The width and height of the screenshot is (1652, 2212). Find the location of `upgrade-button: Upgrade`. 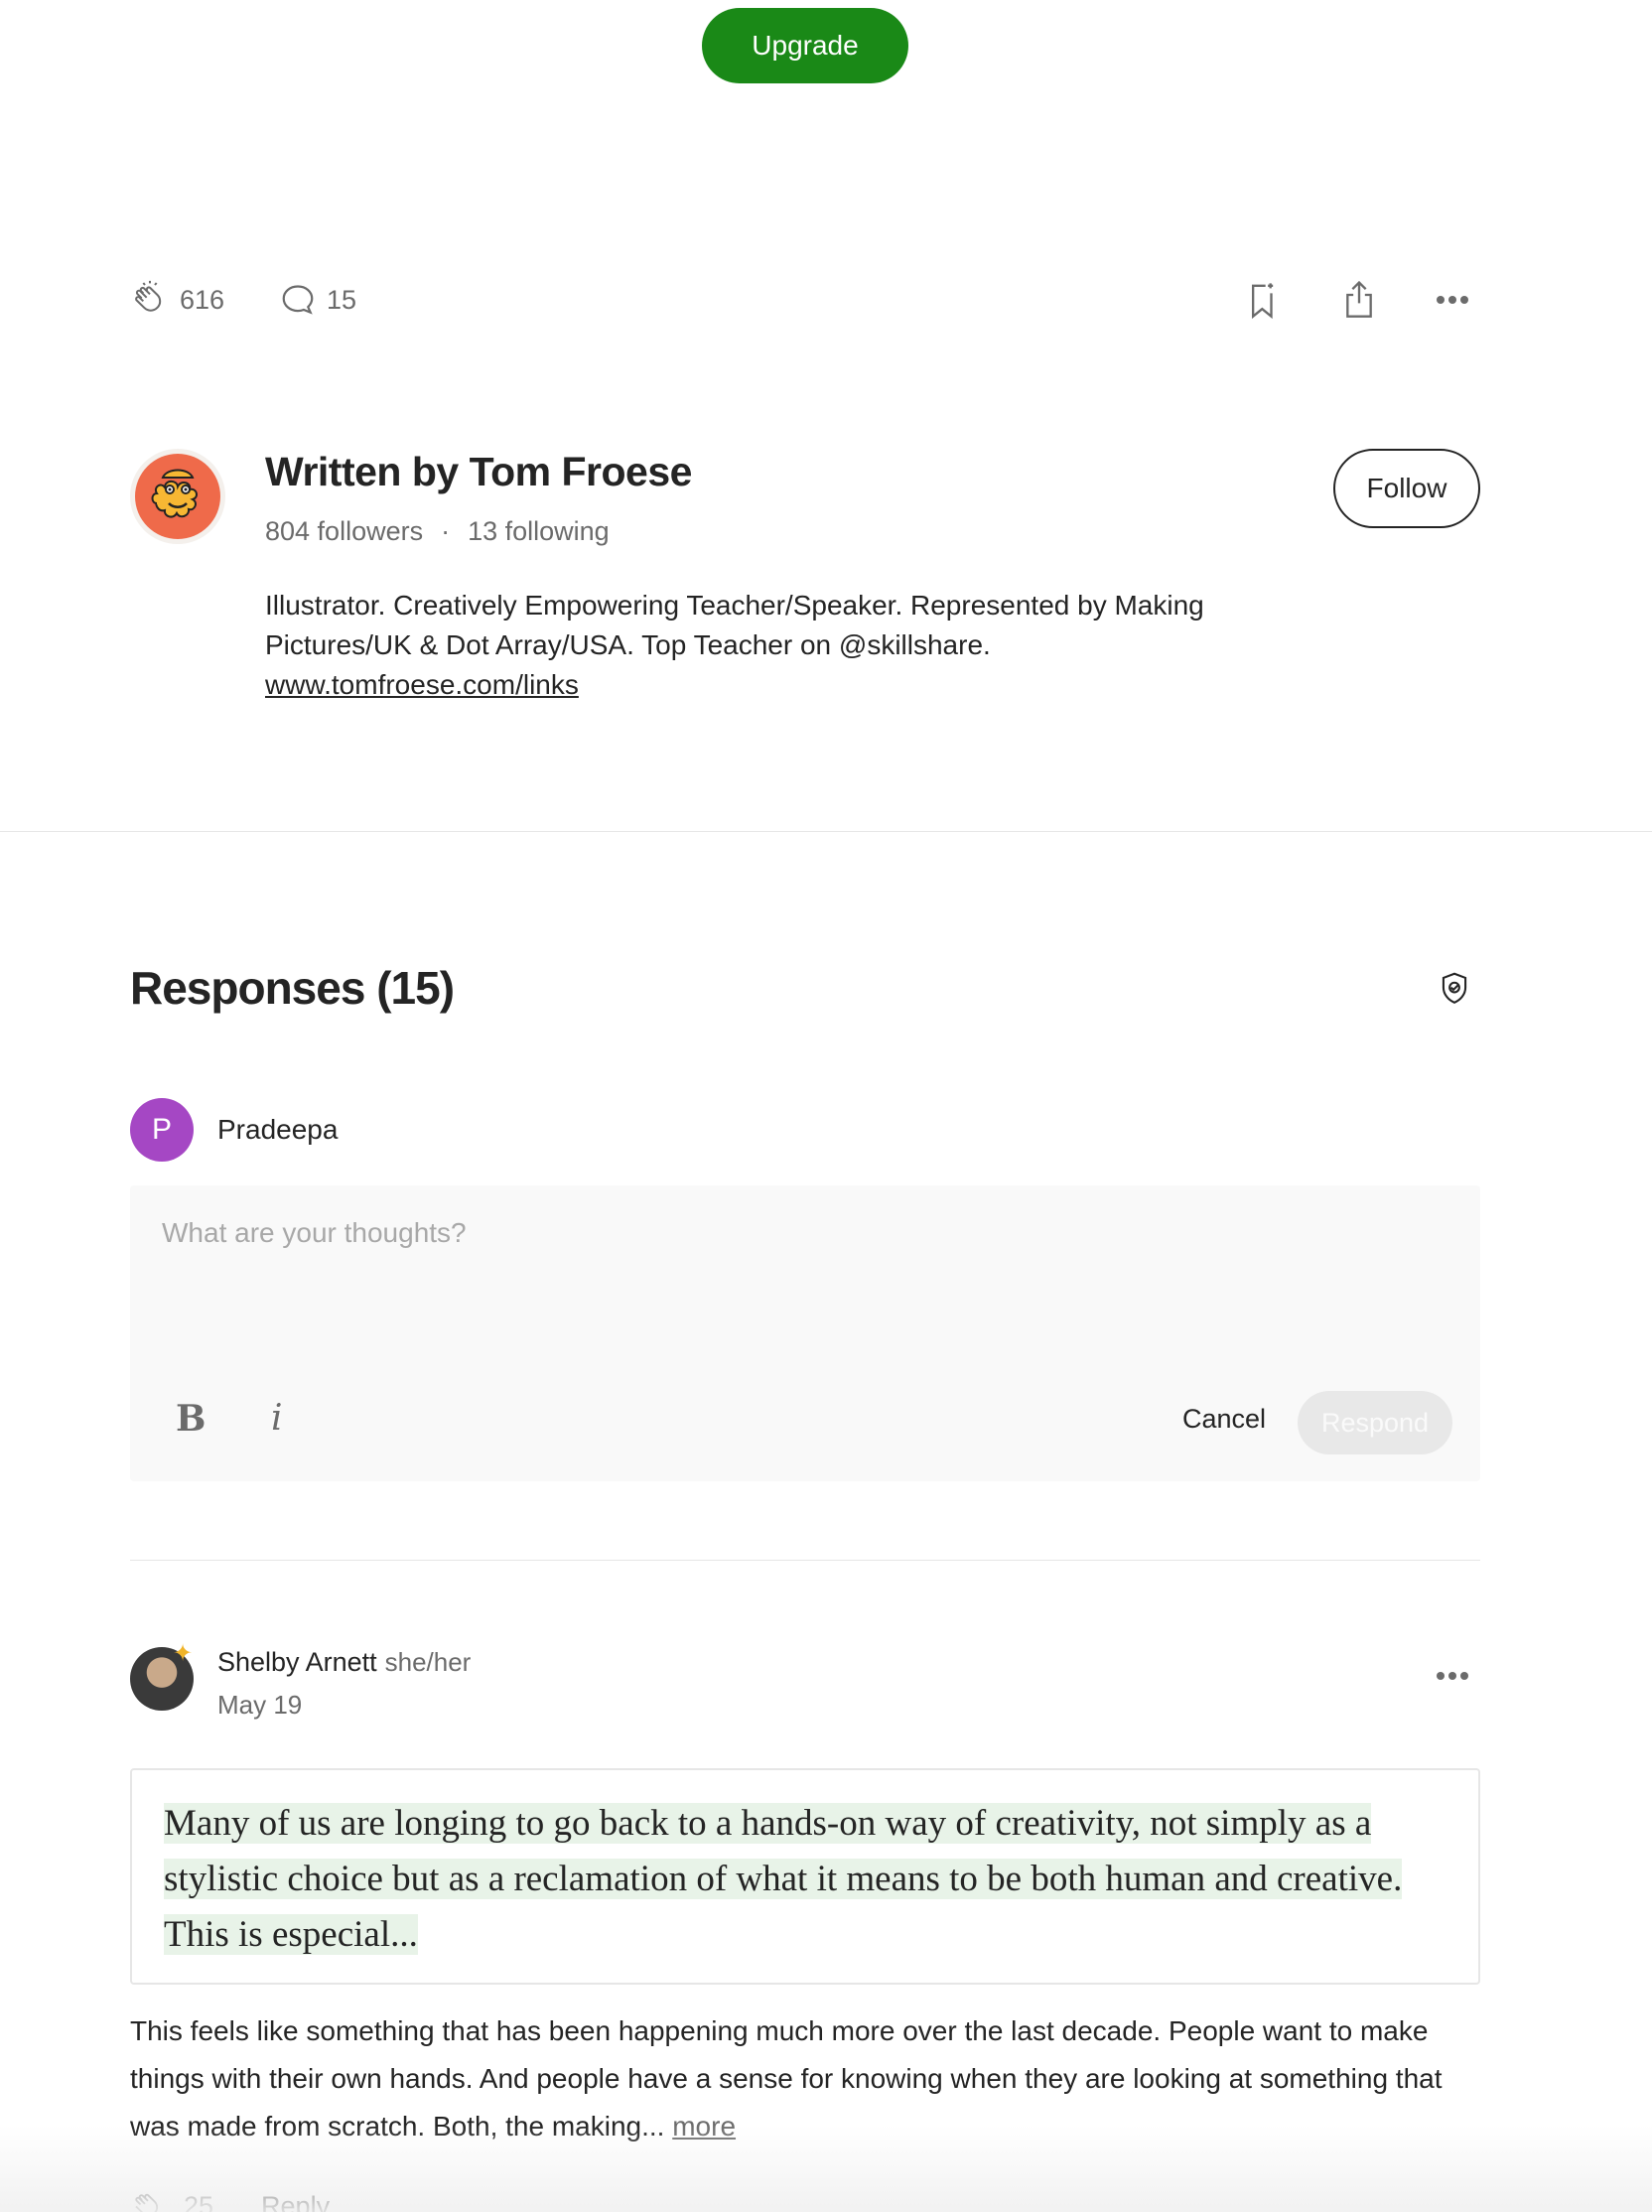

upgrade-button: Upgrade is located at coordinates (805, 45).